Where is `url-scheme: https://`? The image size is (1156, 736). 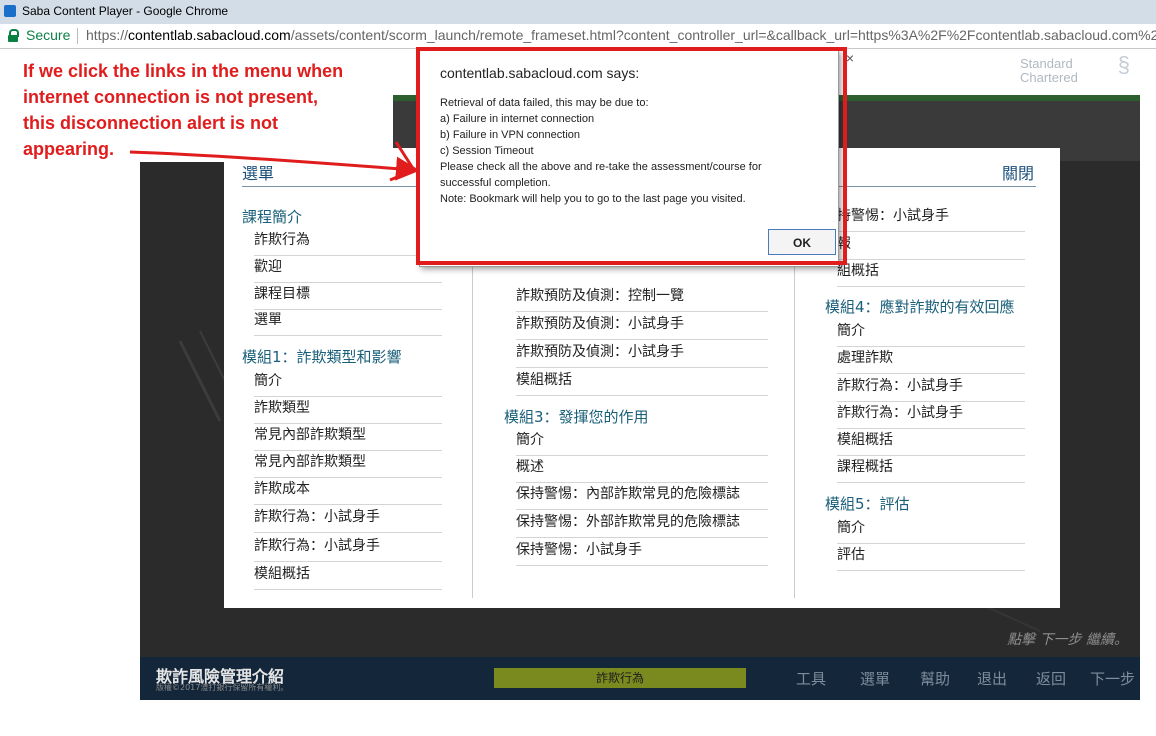 url-scheme: https:// is located at coordinates (107, 35).